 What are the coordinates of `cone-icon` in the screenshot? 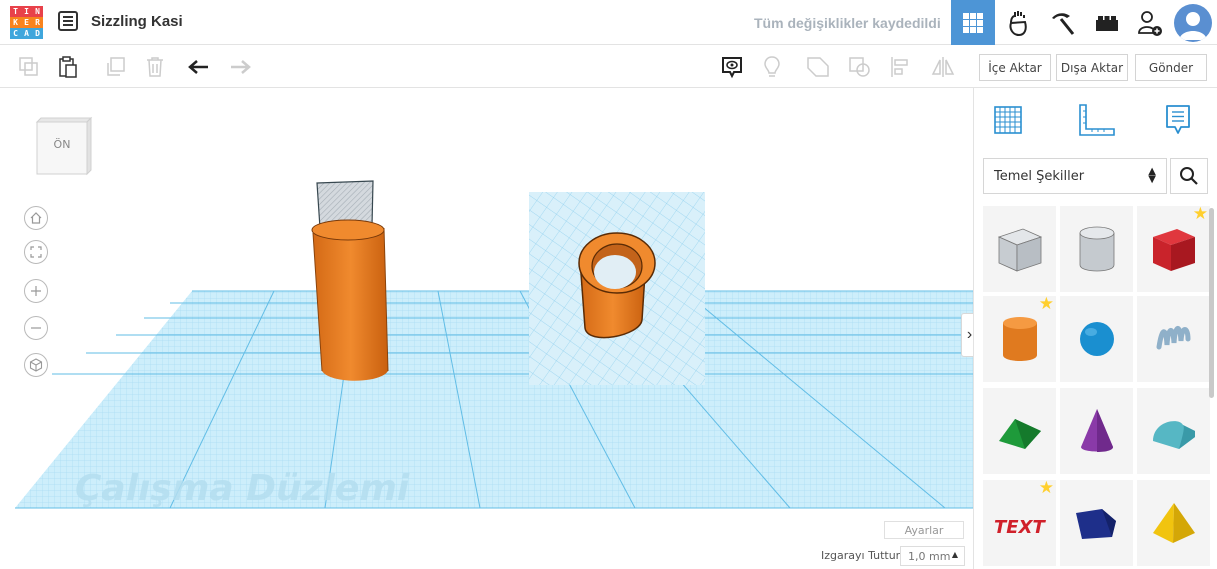 It's located at (1096, 430).